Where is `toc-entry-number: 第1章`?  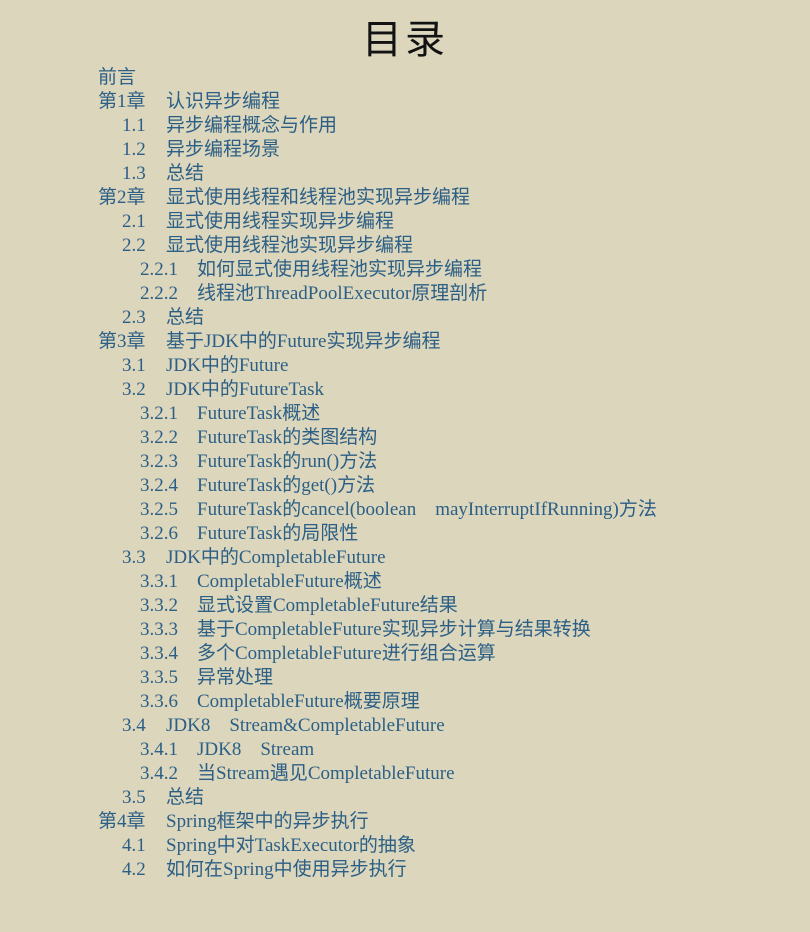 toc-entry-number: 第1章 is located at coordinates (122, 101).